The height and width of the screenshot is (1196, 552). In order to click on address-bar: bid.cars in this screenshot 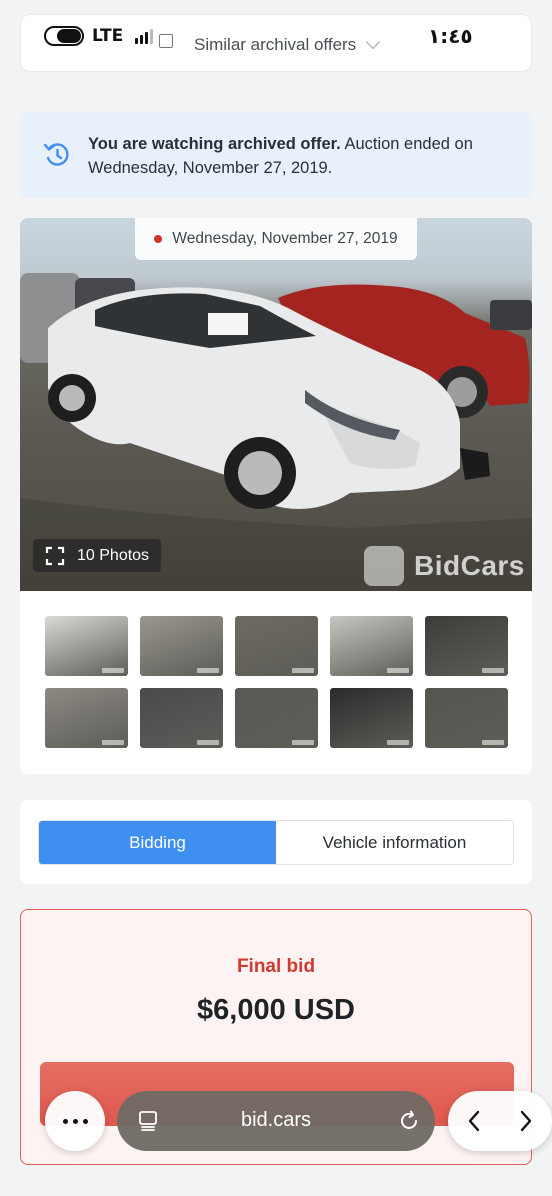, I will do `click(276, 1121)`.